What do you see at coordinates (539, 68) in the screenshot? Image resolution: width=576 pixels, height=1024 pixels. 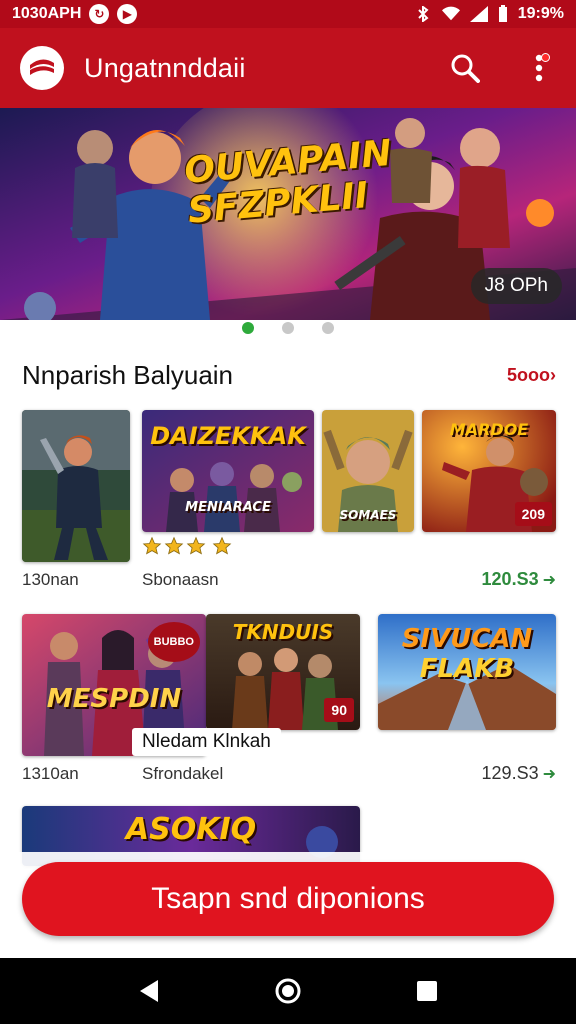 I see `more-vert-icon` at bounding box center [539, 68].